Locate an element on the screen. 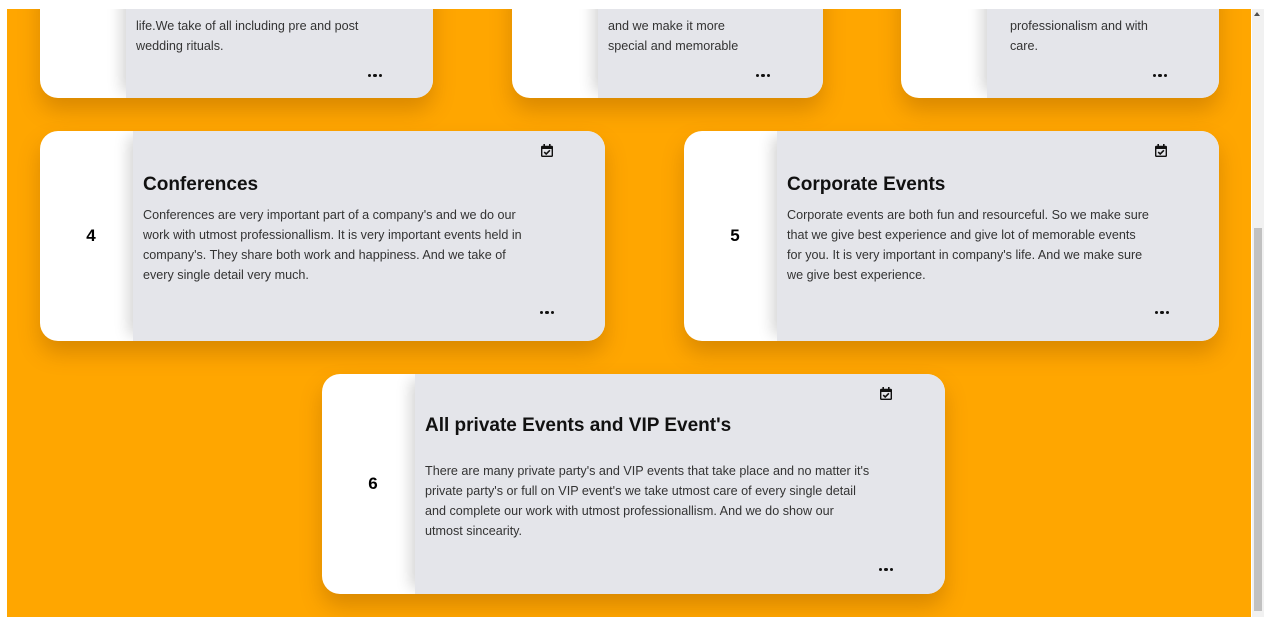 Image resolution: width=1264 pixels, height=617 pixels. event-number: 5 is located at coordinates (735, 235).